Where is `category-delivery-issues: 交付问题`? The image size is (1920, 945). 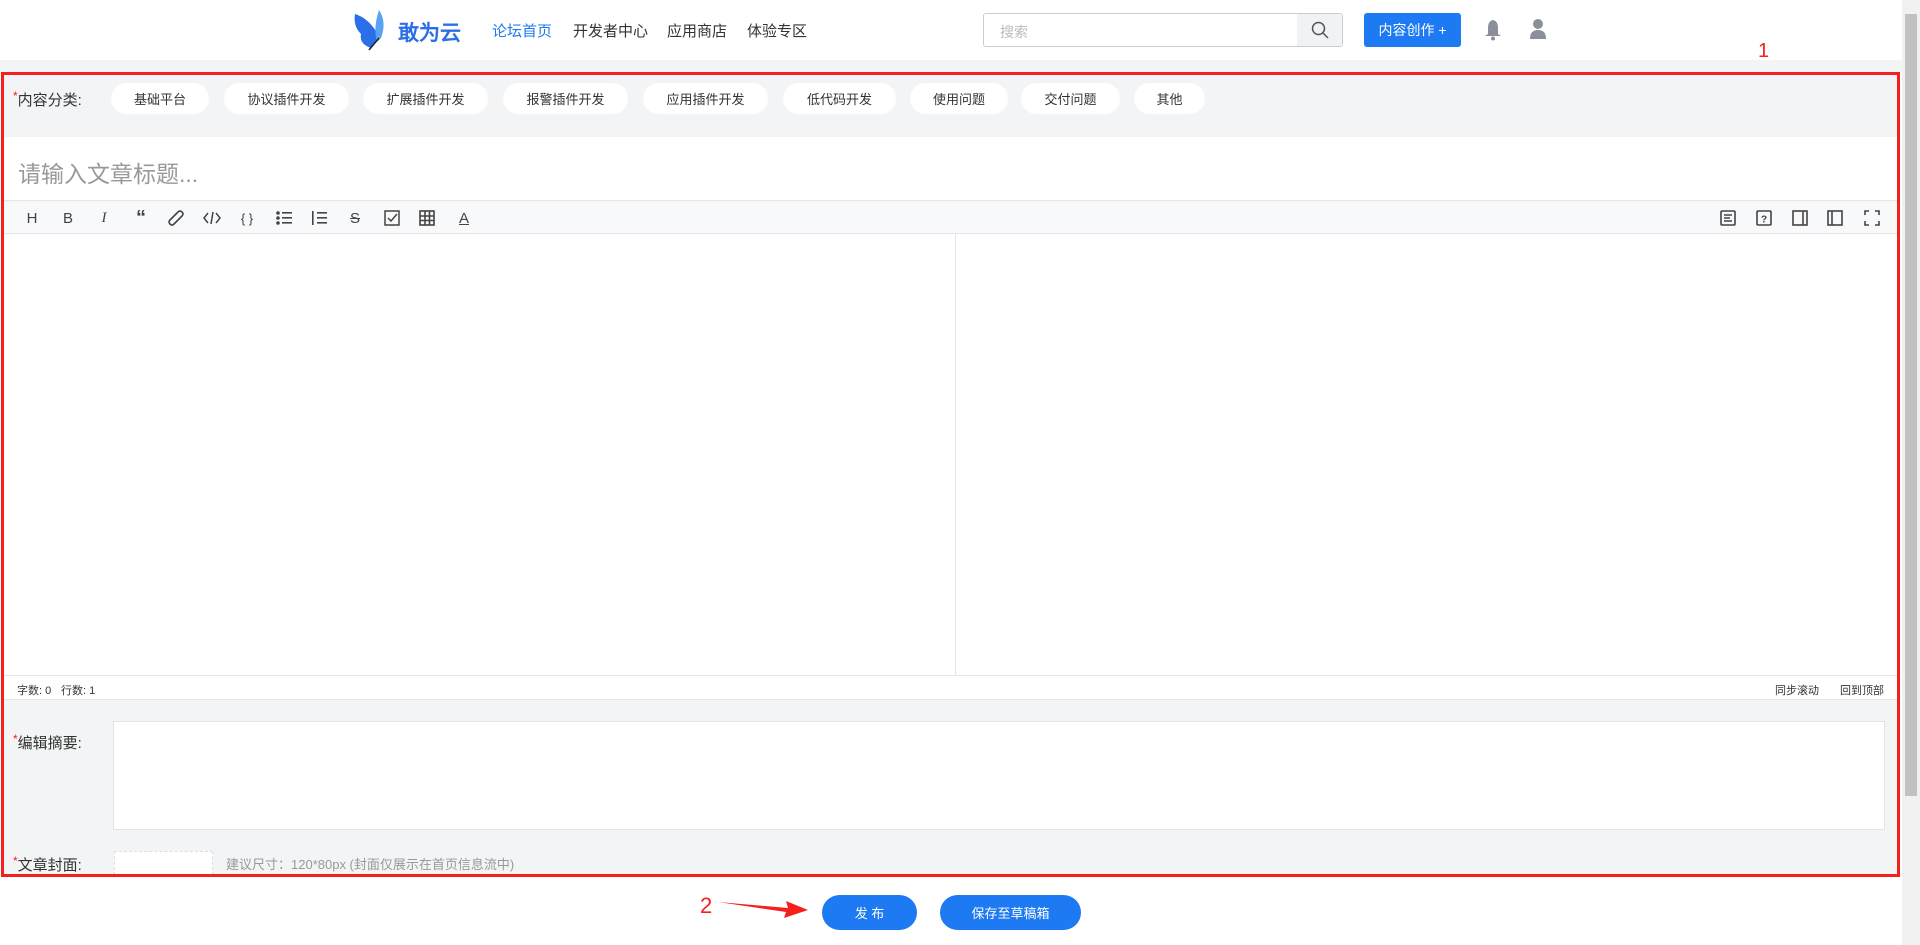 category-delivery-issues: 交付问题 is located at coordinates (1070, 98).